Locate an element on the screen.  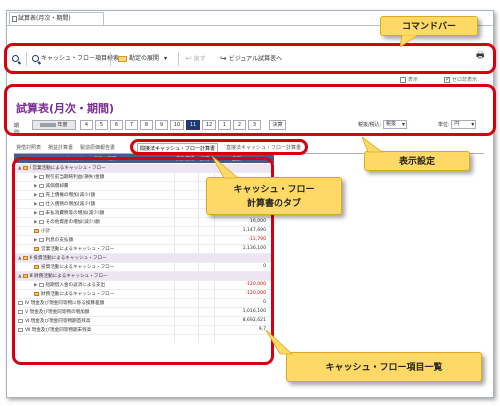
window-tab: 試算表(月次・期間) is located at coordinates (56, 18).